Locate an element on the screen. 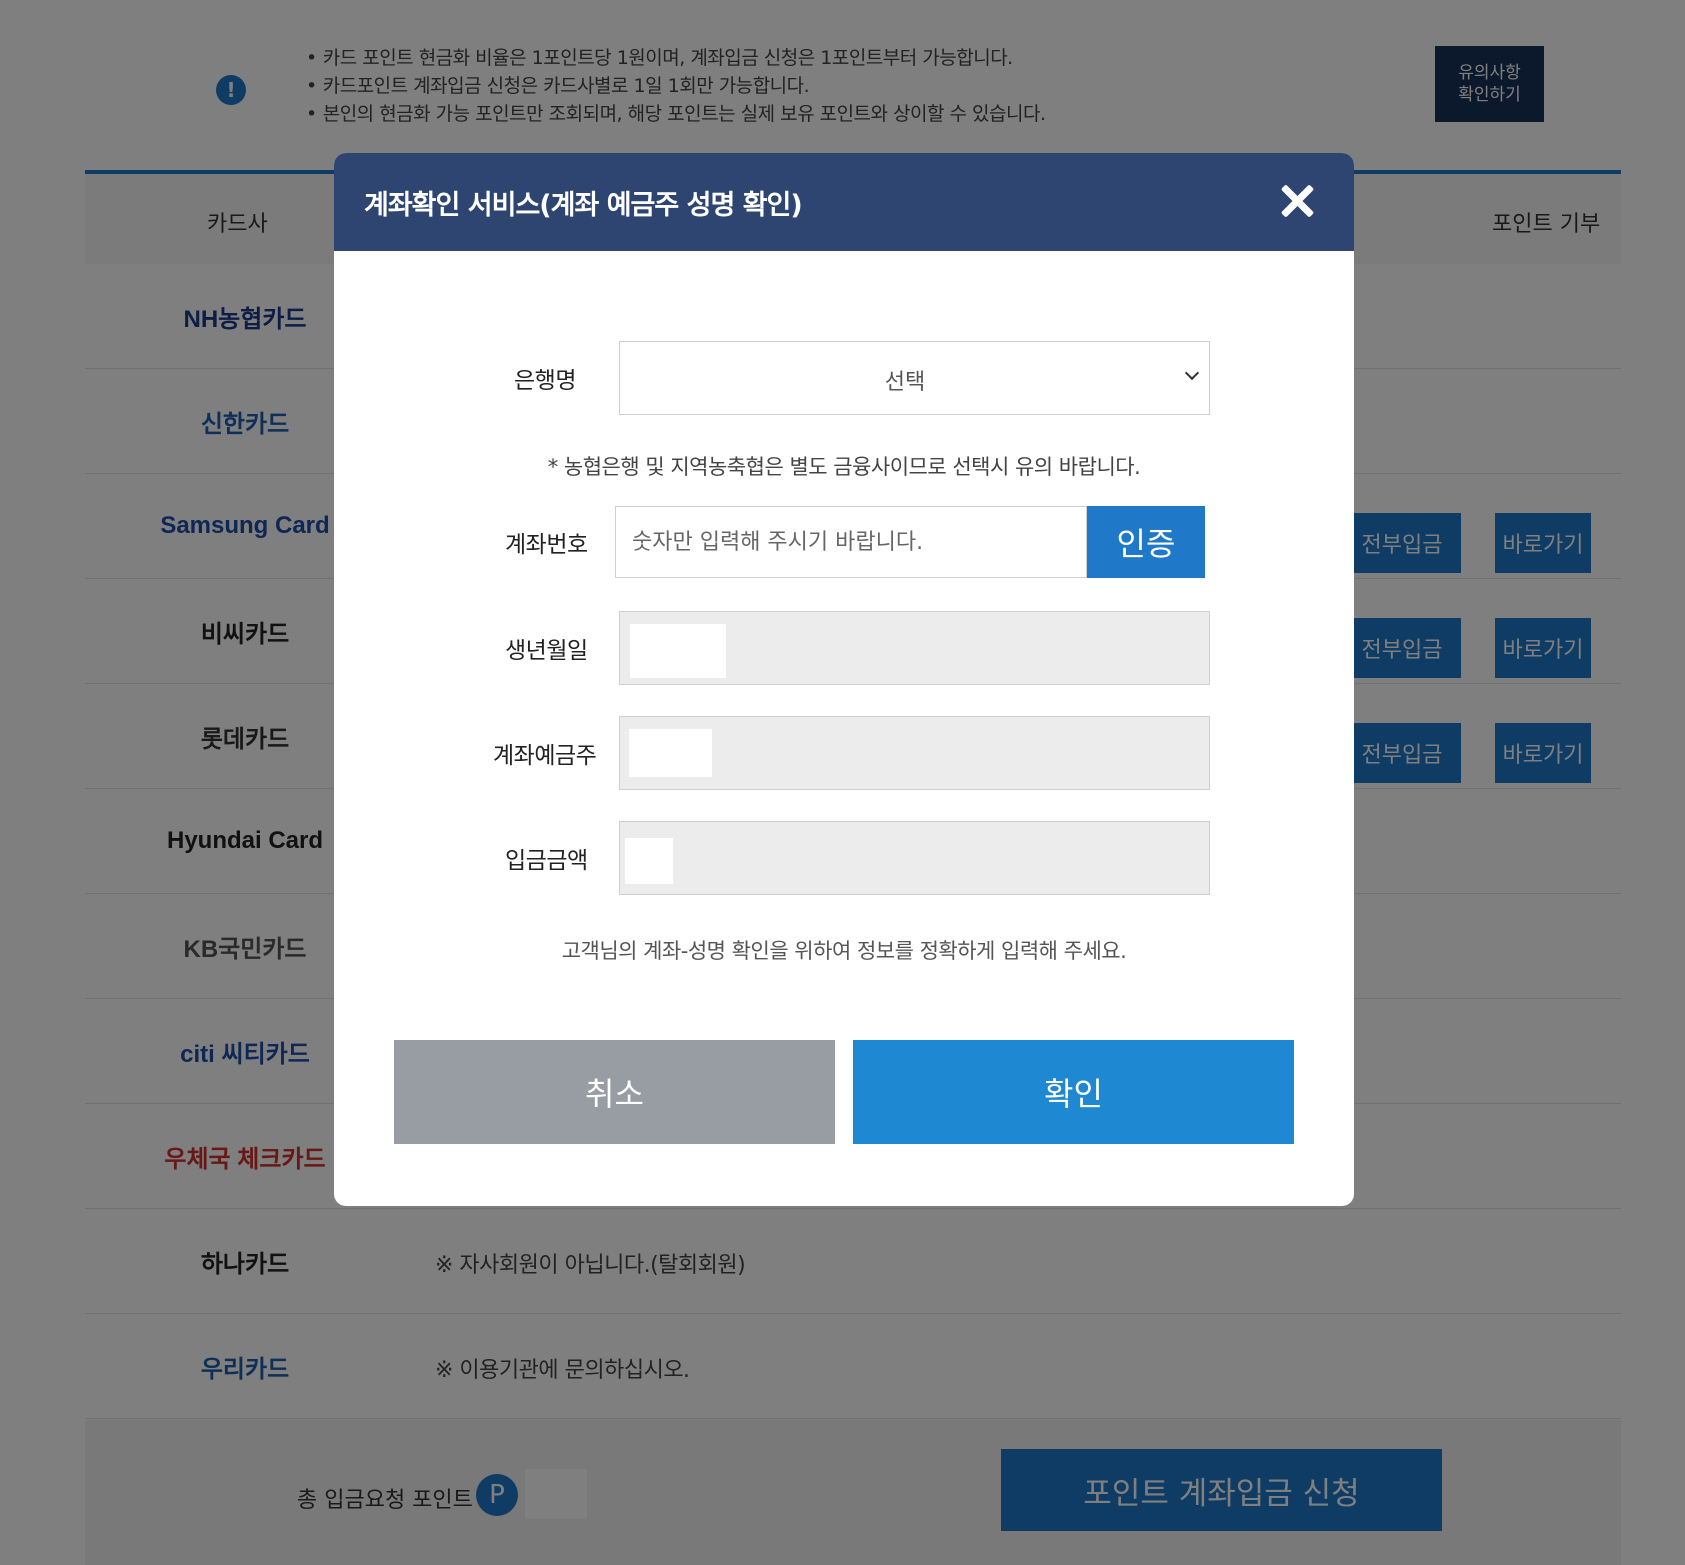 The image size is (1685, 1565). account-holder-label: 계좌예금주 is located at coordinates (545, 756).